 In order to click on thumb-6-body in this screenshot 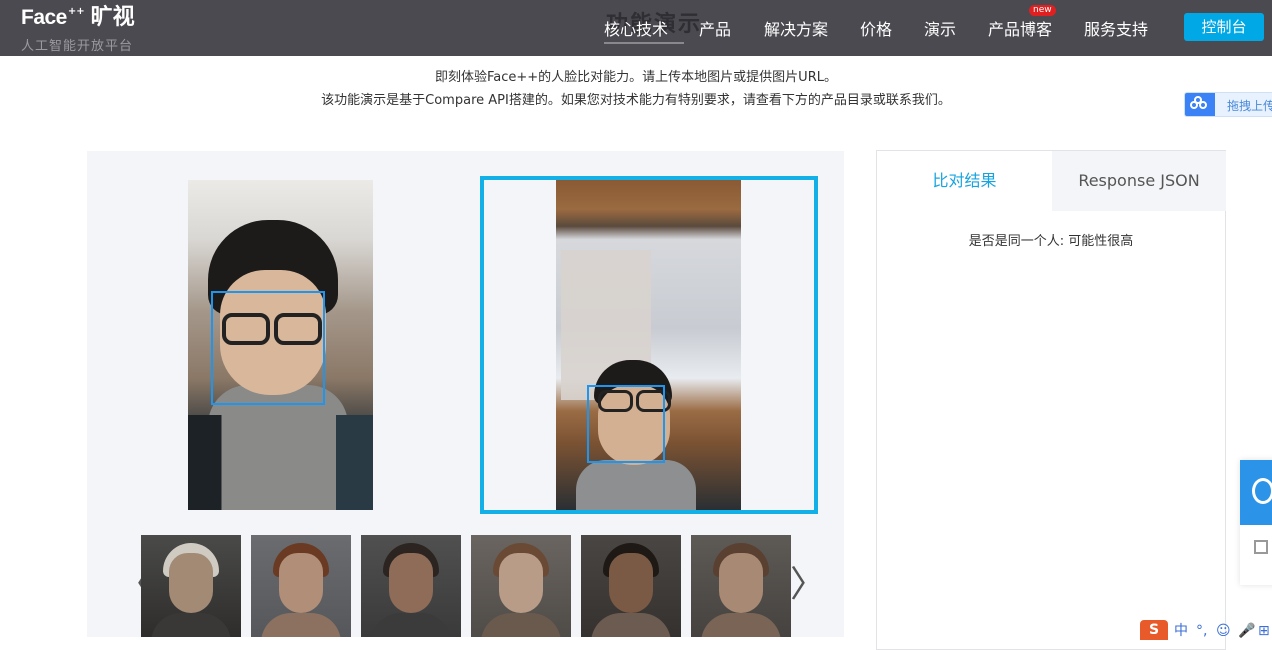, I will do `click(741, 625)`.